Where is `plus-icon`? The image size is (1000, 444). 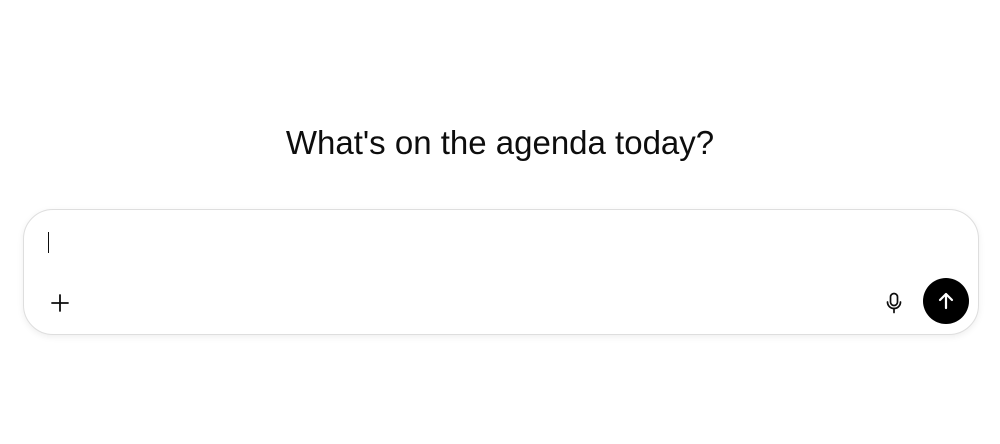 plus-icon is located at coordinates (60, 303).